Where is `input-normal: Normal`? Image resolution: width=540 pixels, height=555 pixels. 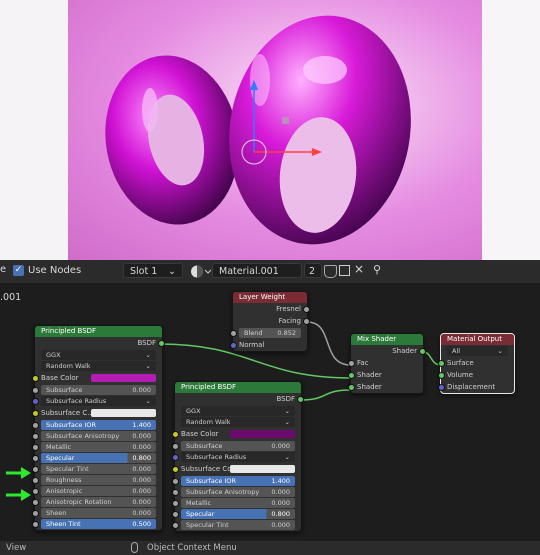 input-normal: Normal is located at coordinates (268, 345).